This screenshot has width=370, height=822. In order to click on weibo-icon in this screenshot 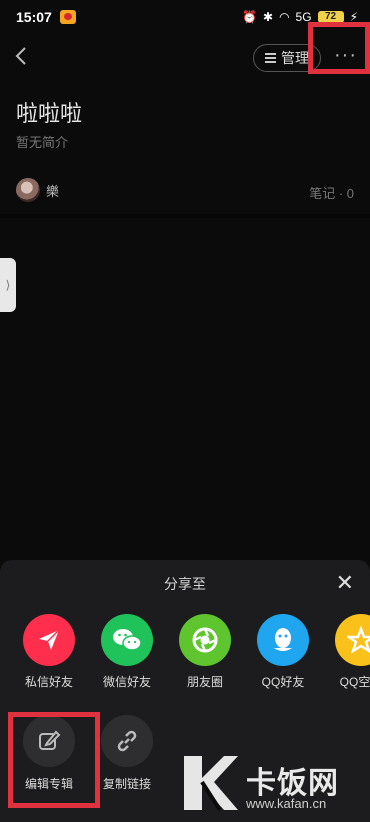, I will do `click(67, 17)`.